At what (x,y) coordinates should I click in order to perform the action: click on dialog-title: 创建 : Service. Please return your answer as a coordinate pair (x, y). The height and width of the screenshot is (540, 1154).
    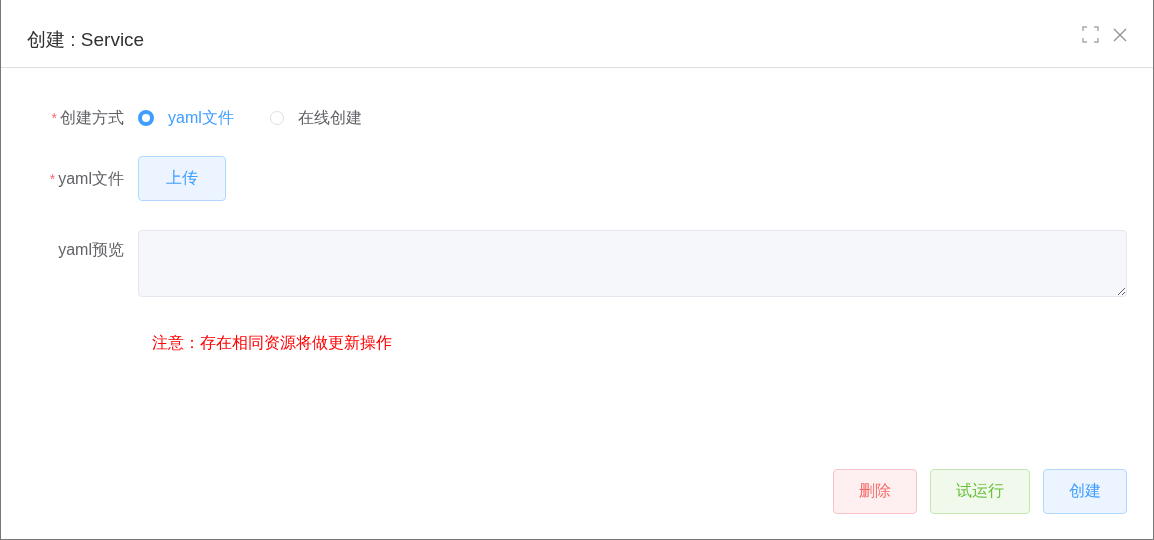
    Looking at the image, I should click on (86, 39).